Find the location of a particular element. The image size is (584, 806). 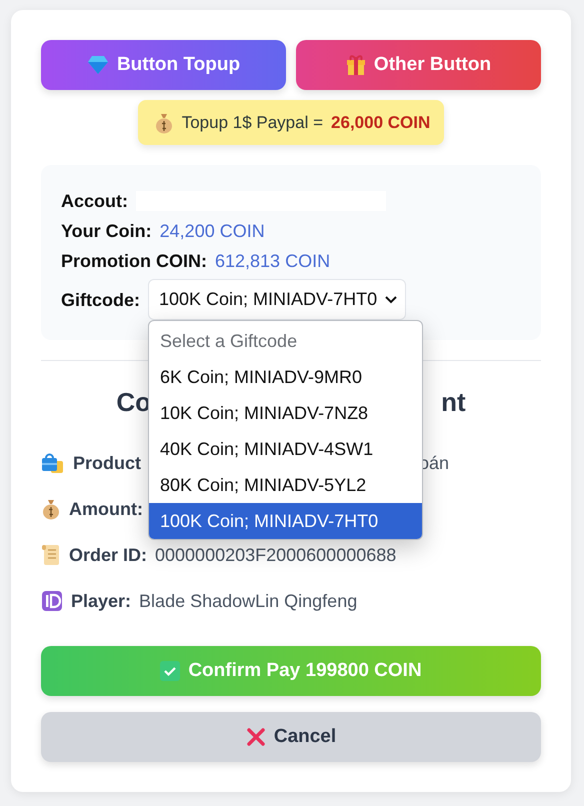

rate-amount: 26,000 COIN is located at coordinates (380, 122).